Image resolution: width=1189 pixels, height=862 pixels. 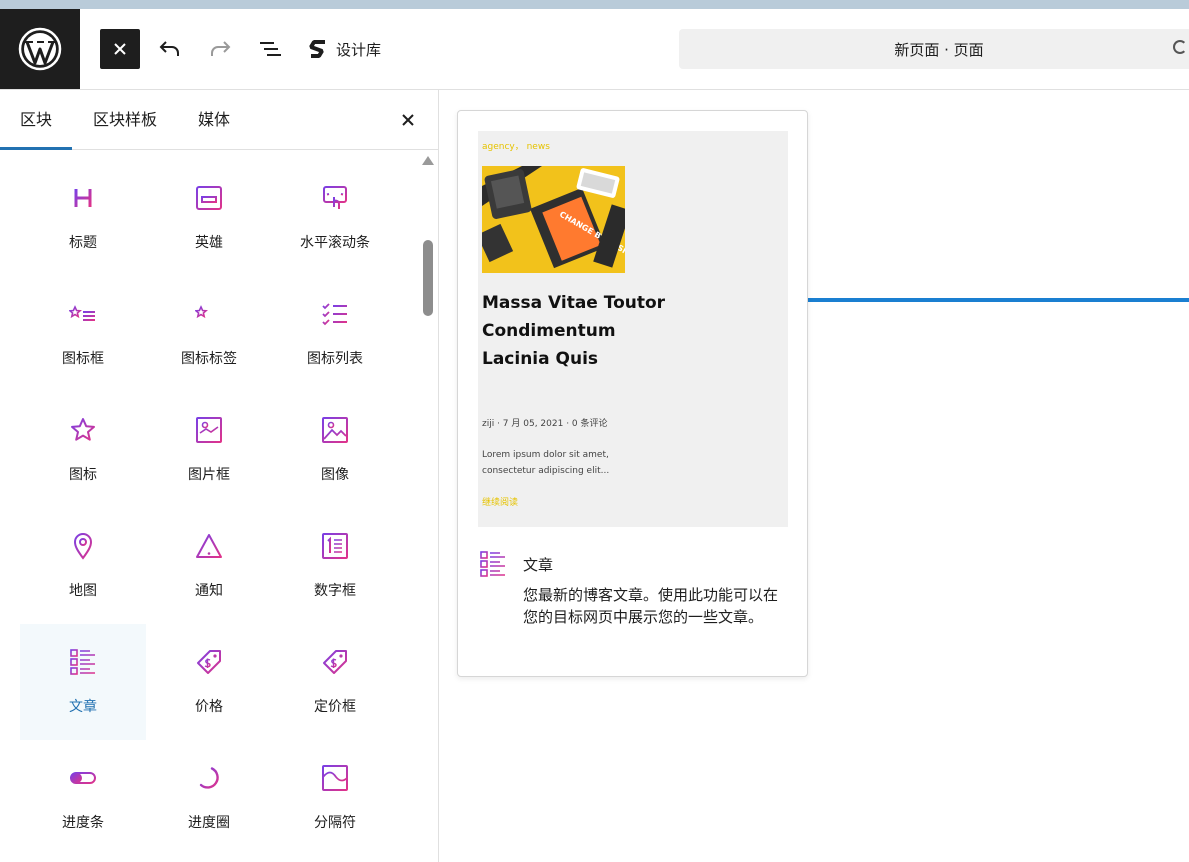 I want to click on block-label: 水平滚动条, so click(x=335, y=243).